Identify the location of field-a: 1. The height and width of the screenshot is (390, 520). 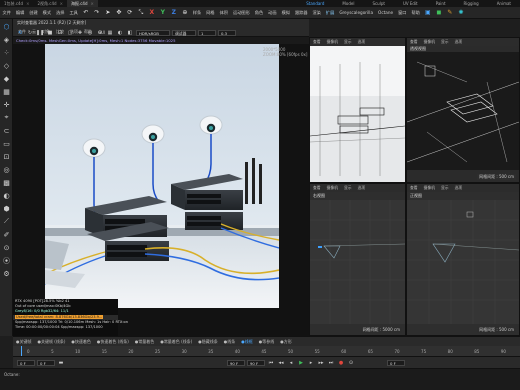
(207, 33).